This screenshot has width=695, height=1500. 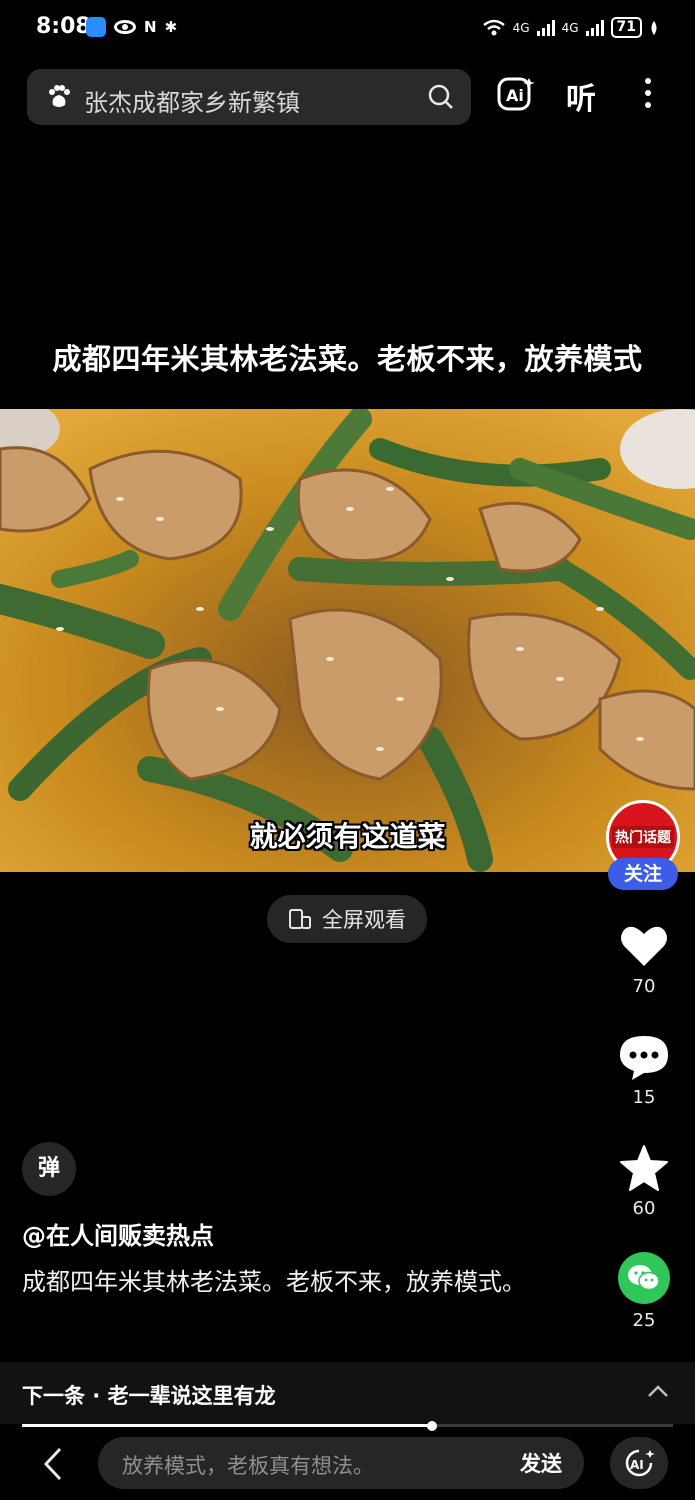 I want to click on ai-assistant-icon: Ai, so click(x=516, y=94).